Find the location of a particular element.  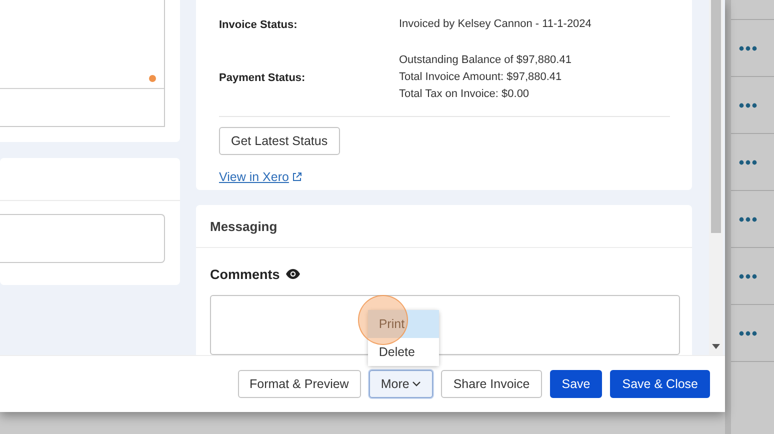

scroll-down-icon is located at coordinates (716, 346).